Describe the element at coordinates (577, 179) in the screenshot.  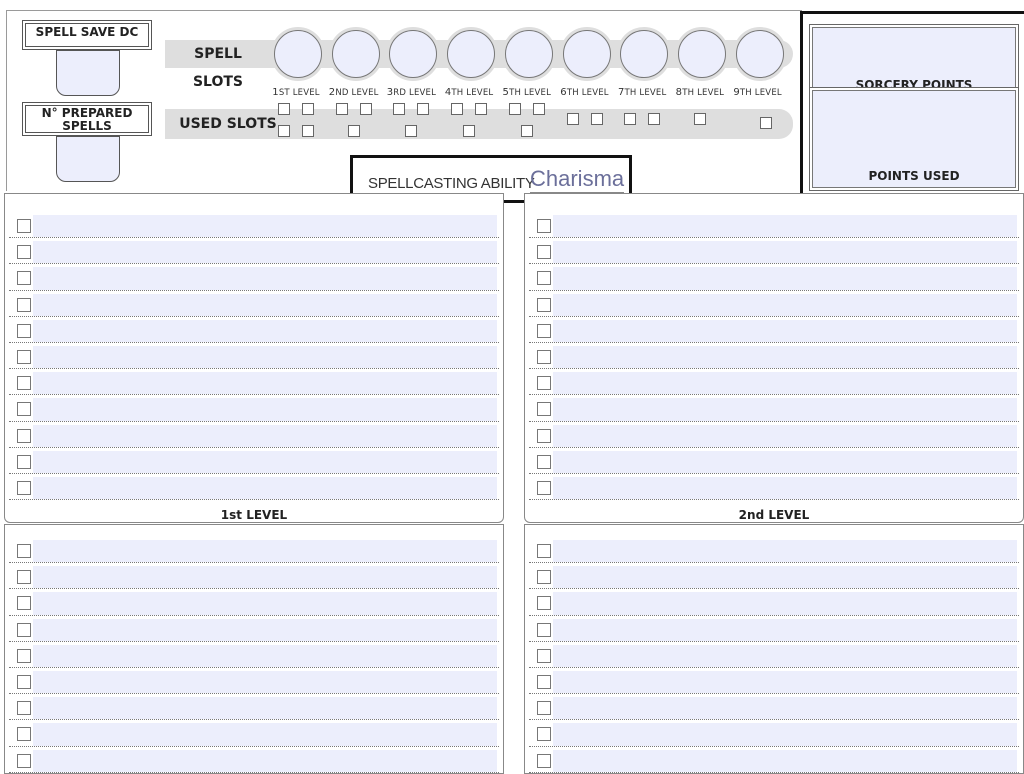
I see `spellcasting-ability-value: Charisma` at that location.